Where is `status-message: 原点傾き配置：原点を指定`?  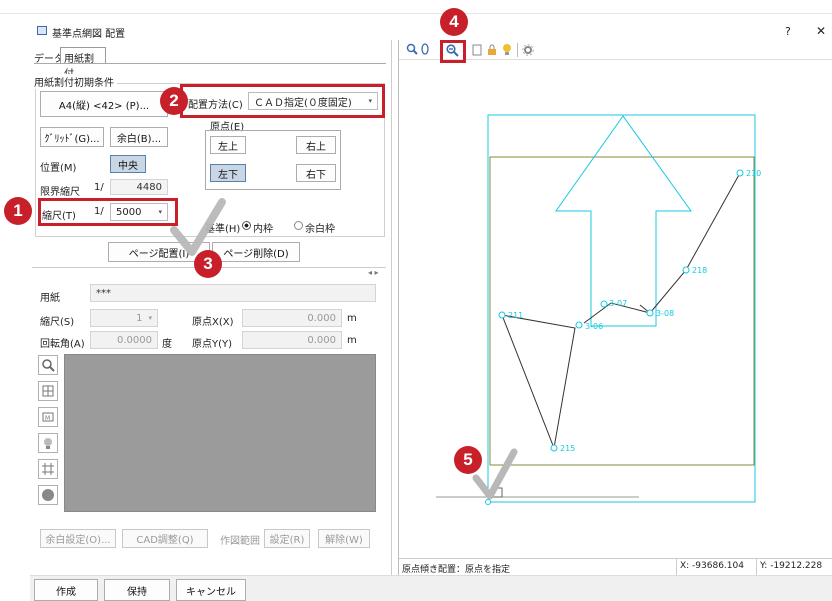 status-message: 原点傾き配置：原点を指定 is located at coordinates (456, 570).